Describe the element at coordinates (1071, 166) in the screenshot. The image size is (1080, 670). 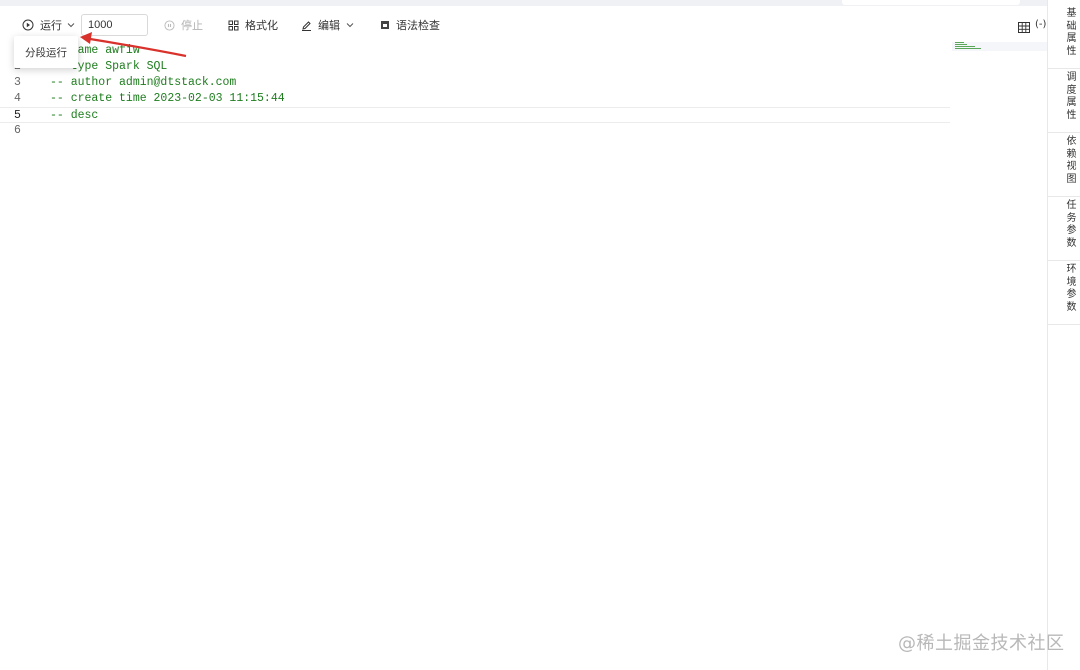
I see `tab-char: 视` at that location.